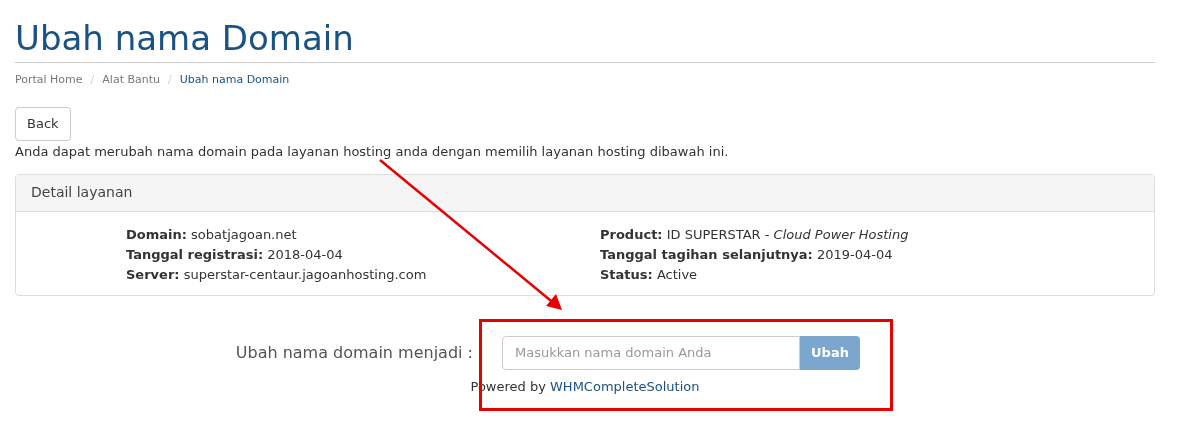 The height and width of the screenshot is (442, 1191). I want to click on detail-text: Product: ID SUPERSTAR - Cloud Power Hosting, so click(754, 234).